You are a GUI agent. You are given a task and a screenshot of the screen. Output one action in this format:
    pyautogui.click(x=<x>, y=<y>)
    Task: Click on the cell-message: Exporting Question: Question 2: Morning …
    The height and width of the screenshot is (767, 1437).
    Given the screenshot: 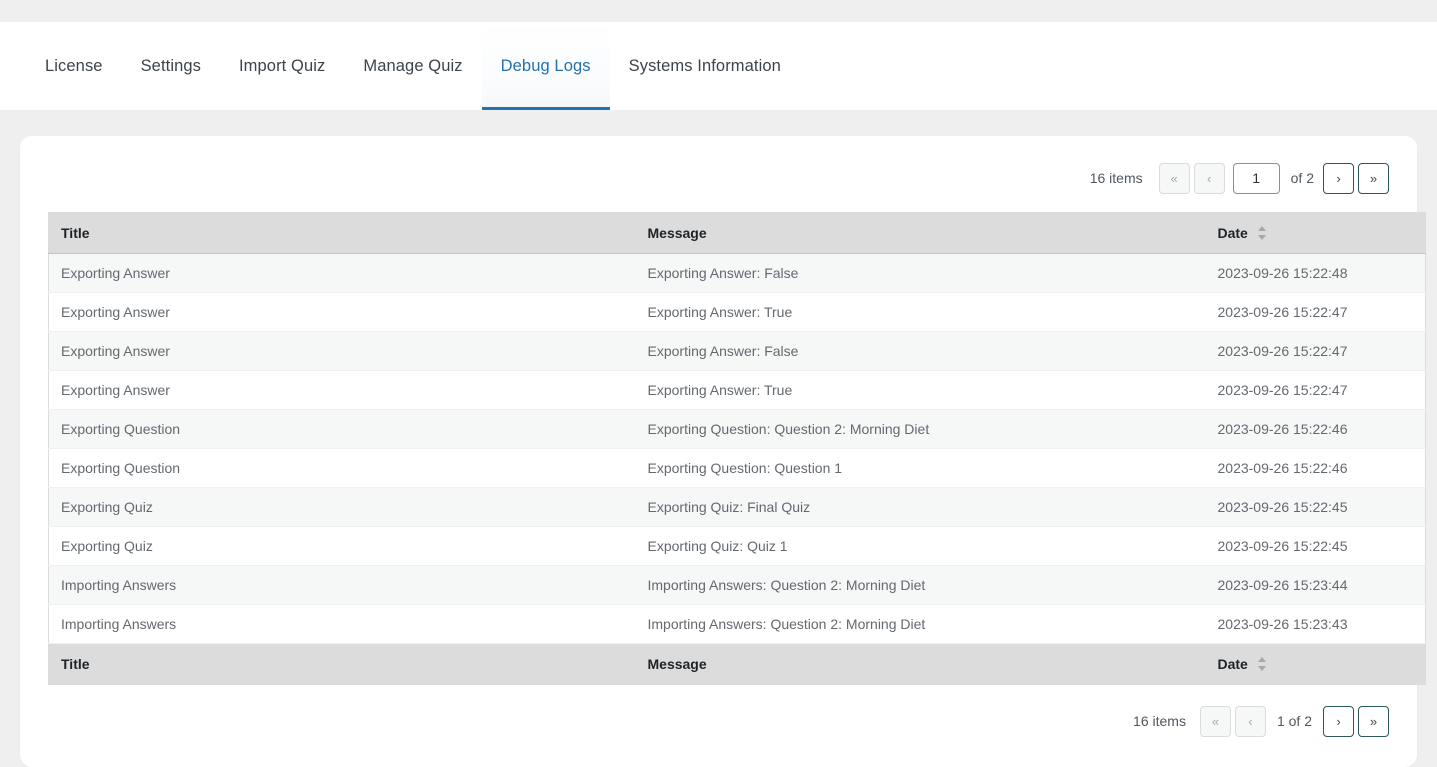 What is the action you would take?
    pyautogui.click(x=920, y=429)
    